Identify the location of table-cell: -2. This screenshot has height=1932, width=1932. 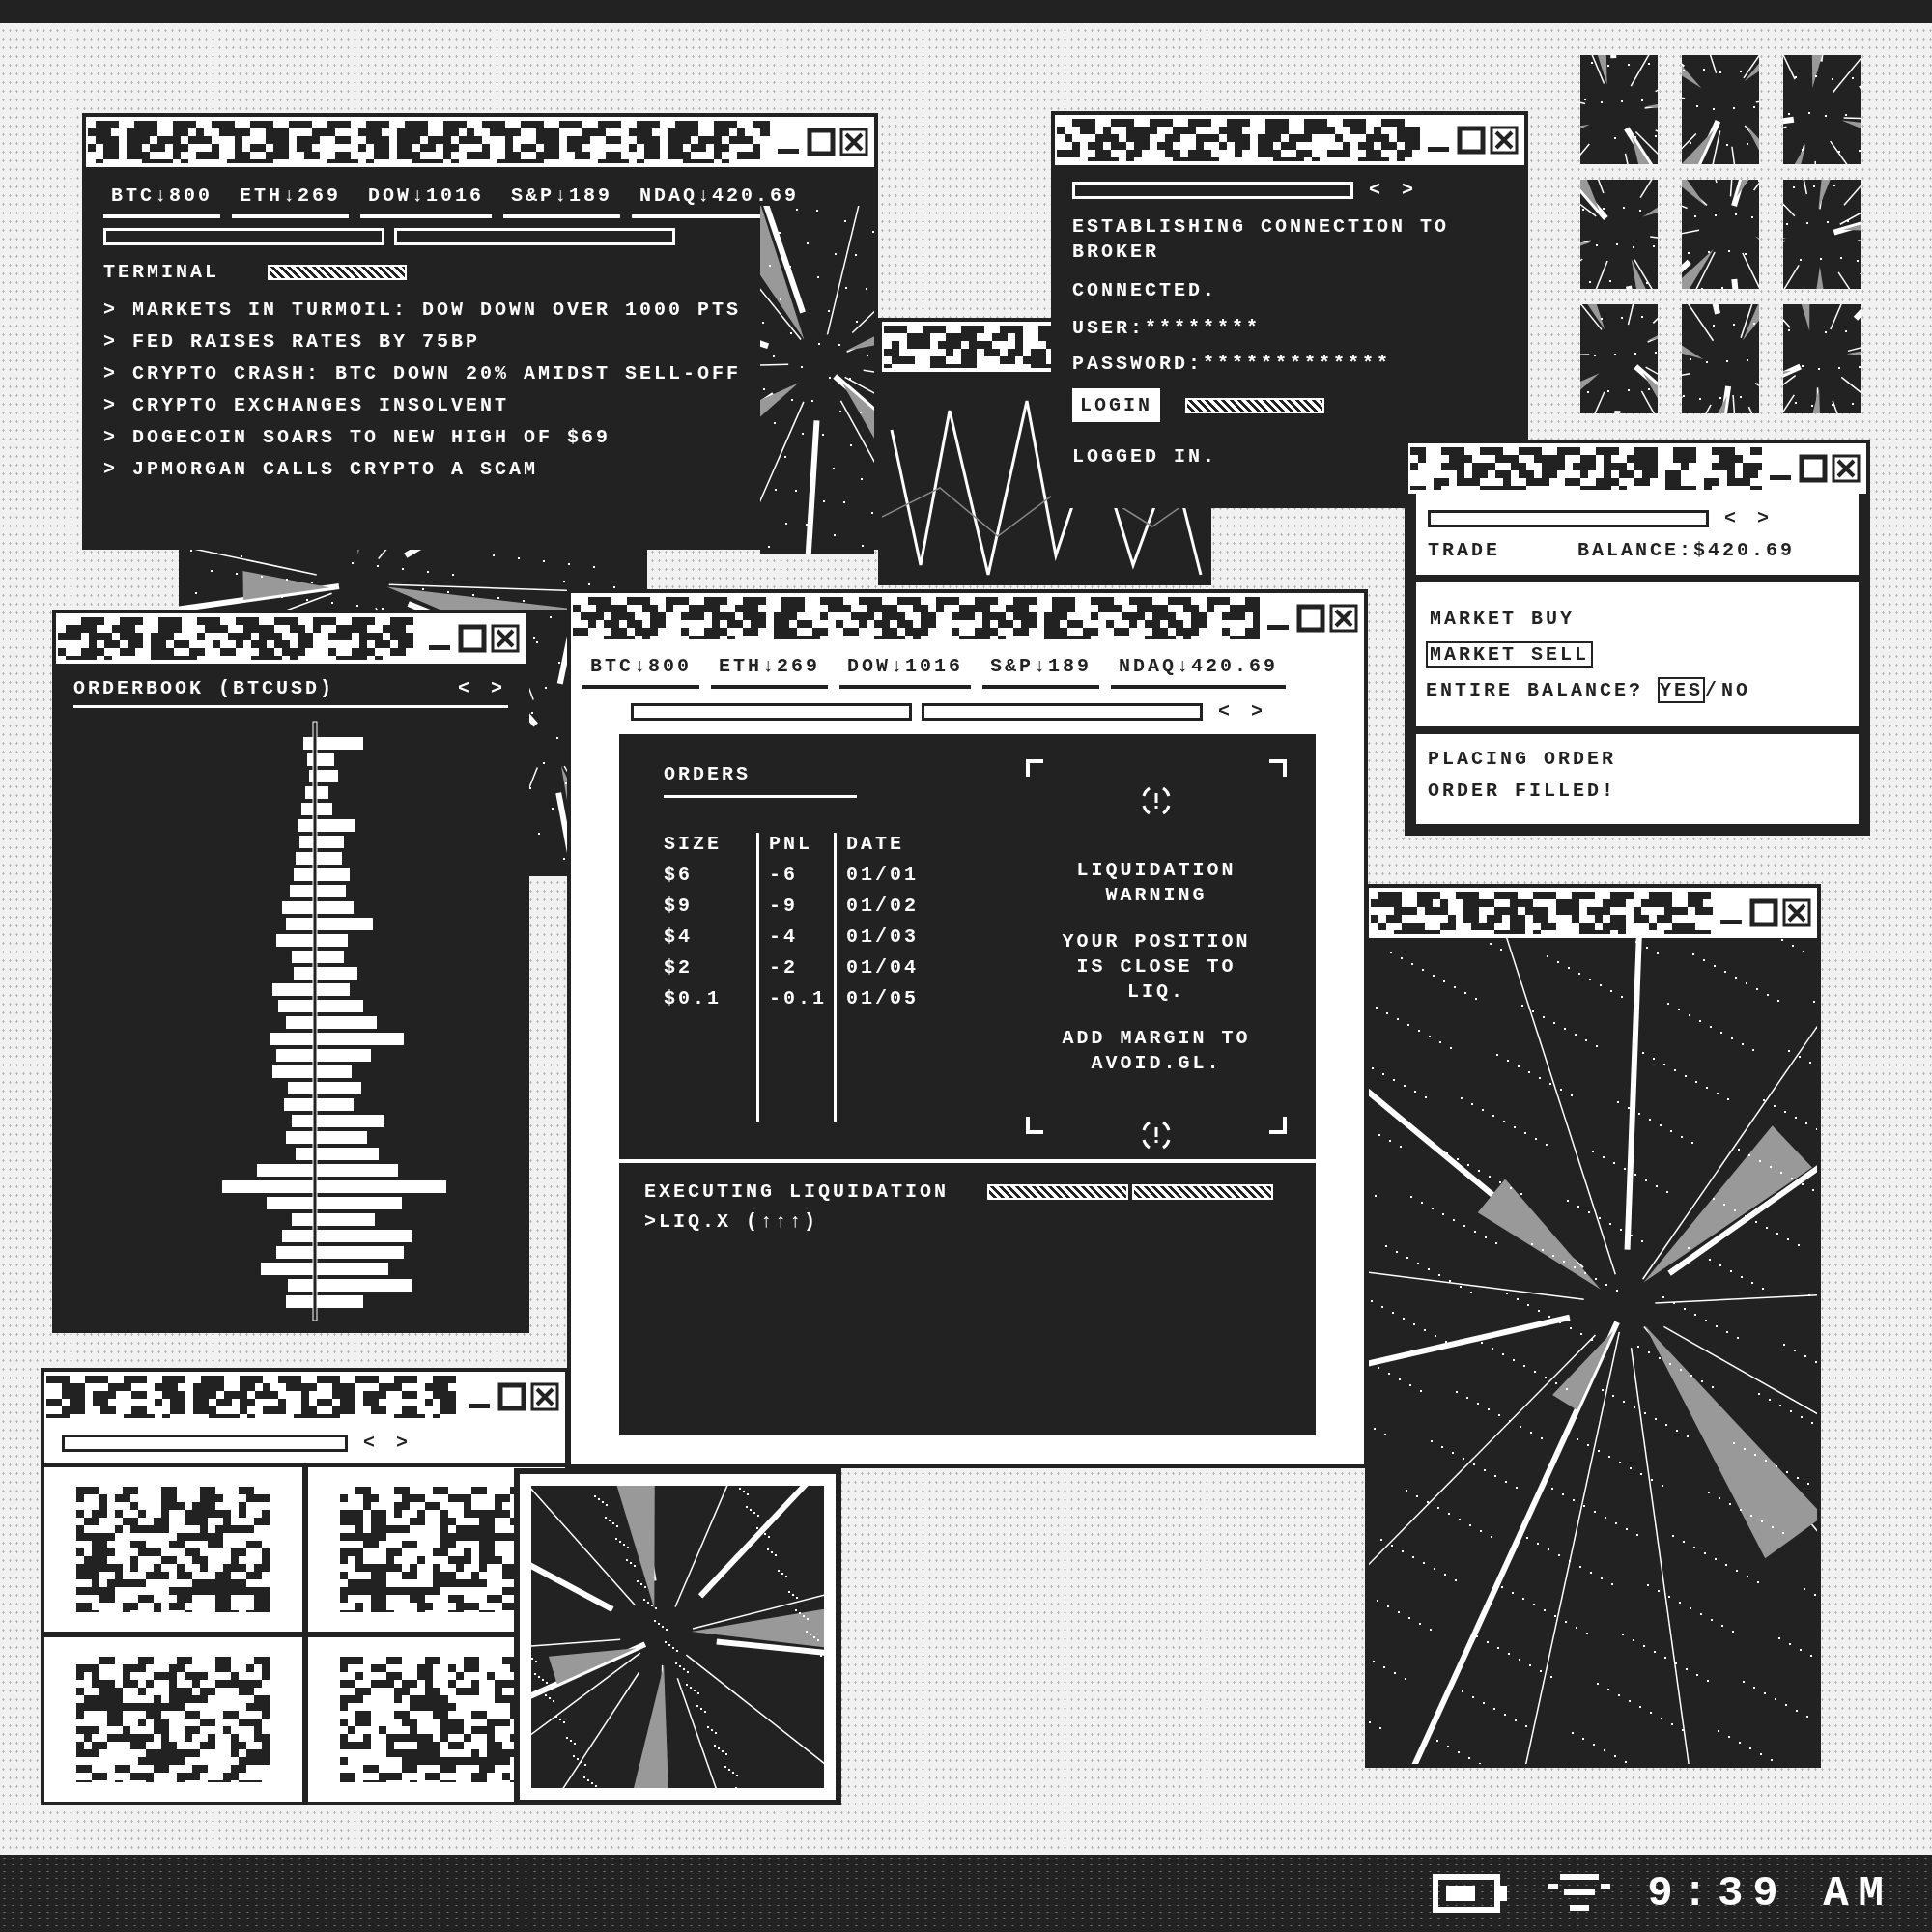
(795, 971).